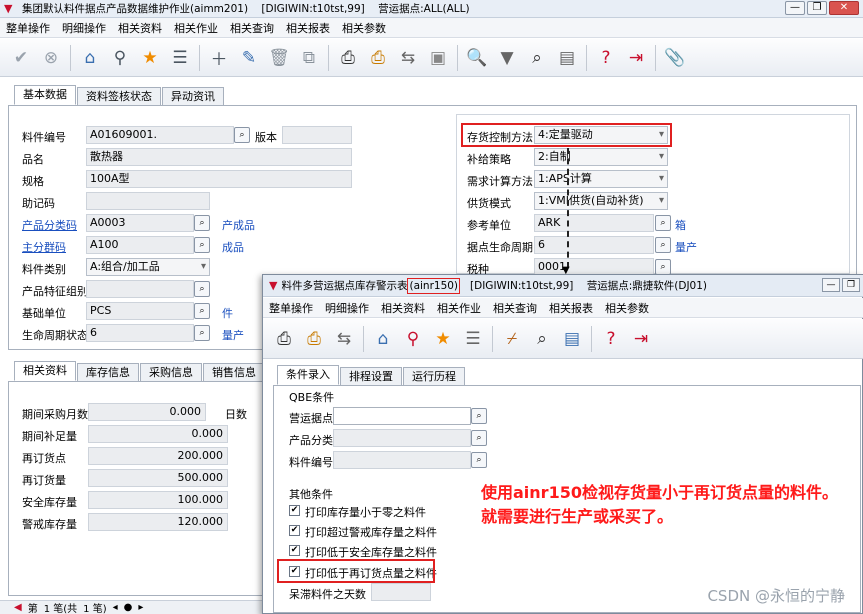 This screenshot has height=614, width=863. Describe the element at coordinates (308, 375) in the screenshot. I see `tab-conditions: 条件录入` at that location.